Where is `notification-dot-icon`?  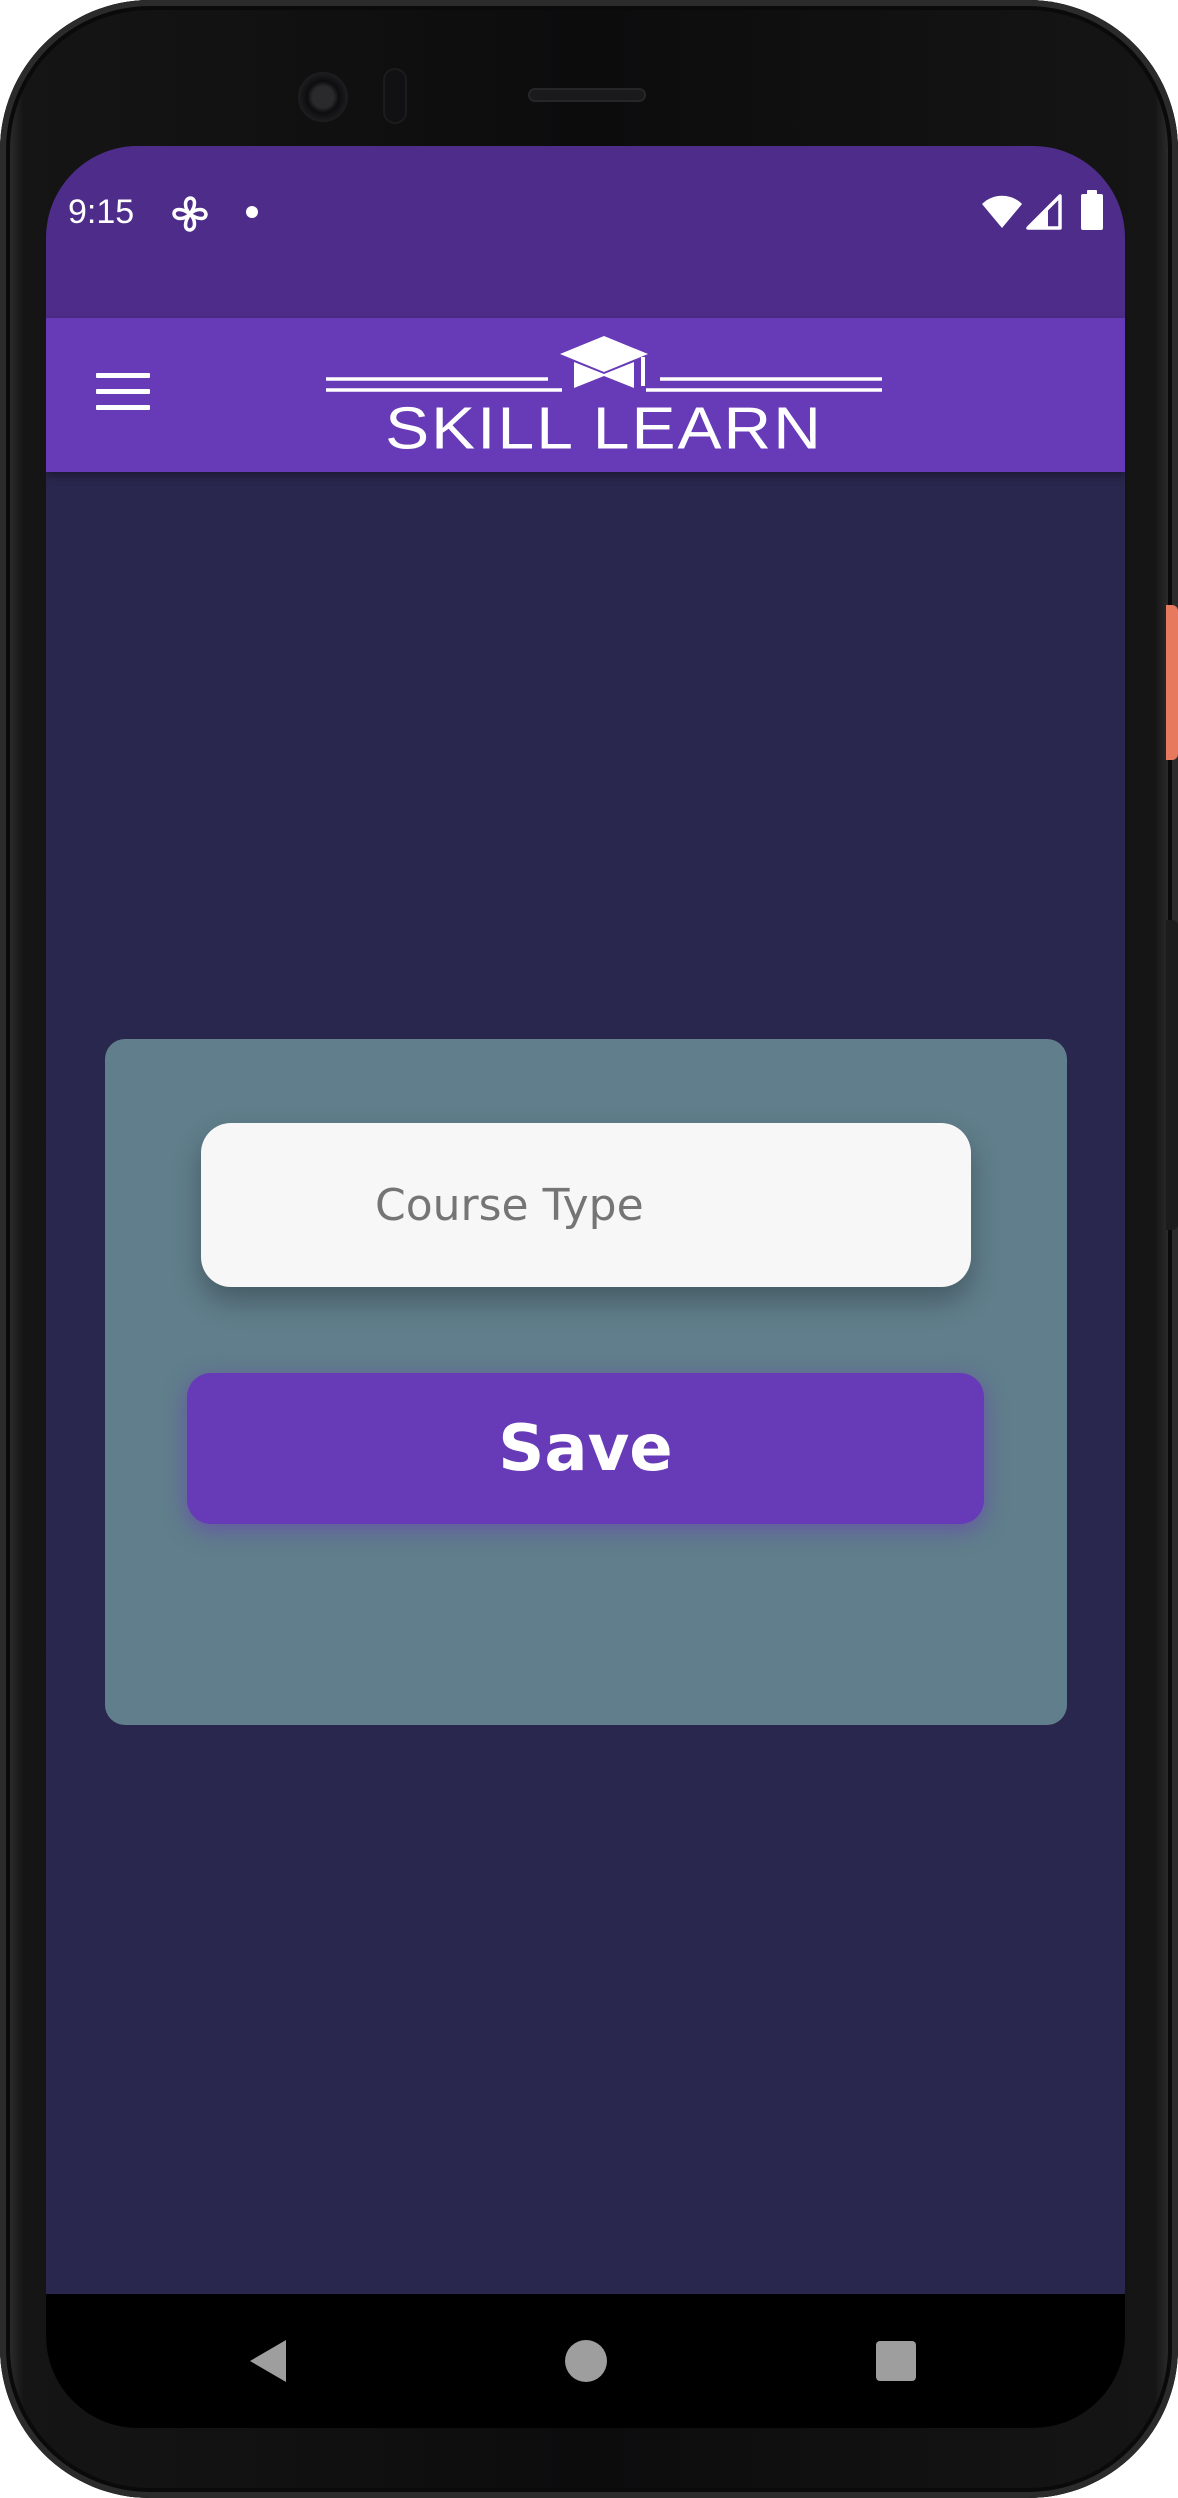
notification-dot-icon is located at coordinates (252, 212).